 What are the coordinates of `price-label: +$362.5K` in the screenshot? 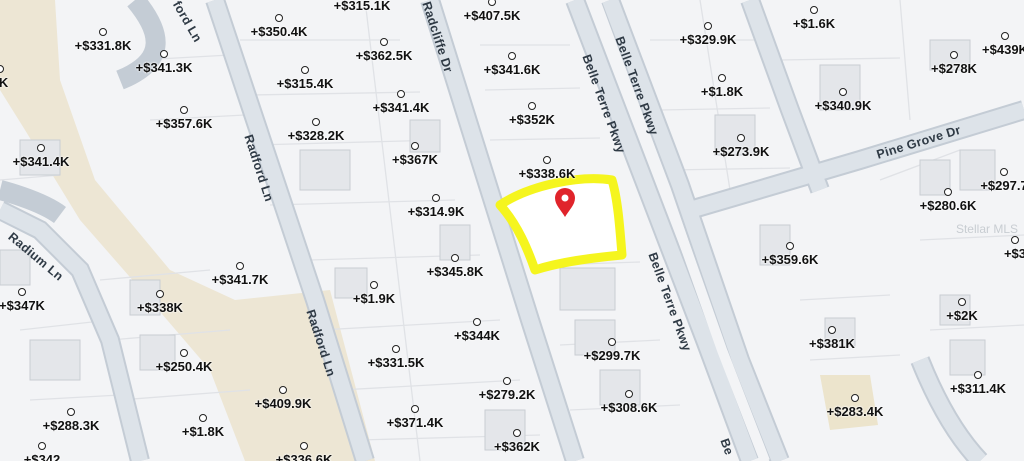 It's located at (384, 56).